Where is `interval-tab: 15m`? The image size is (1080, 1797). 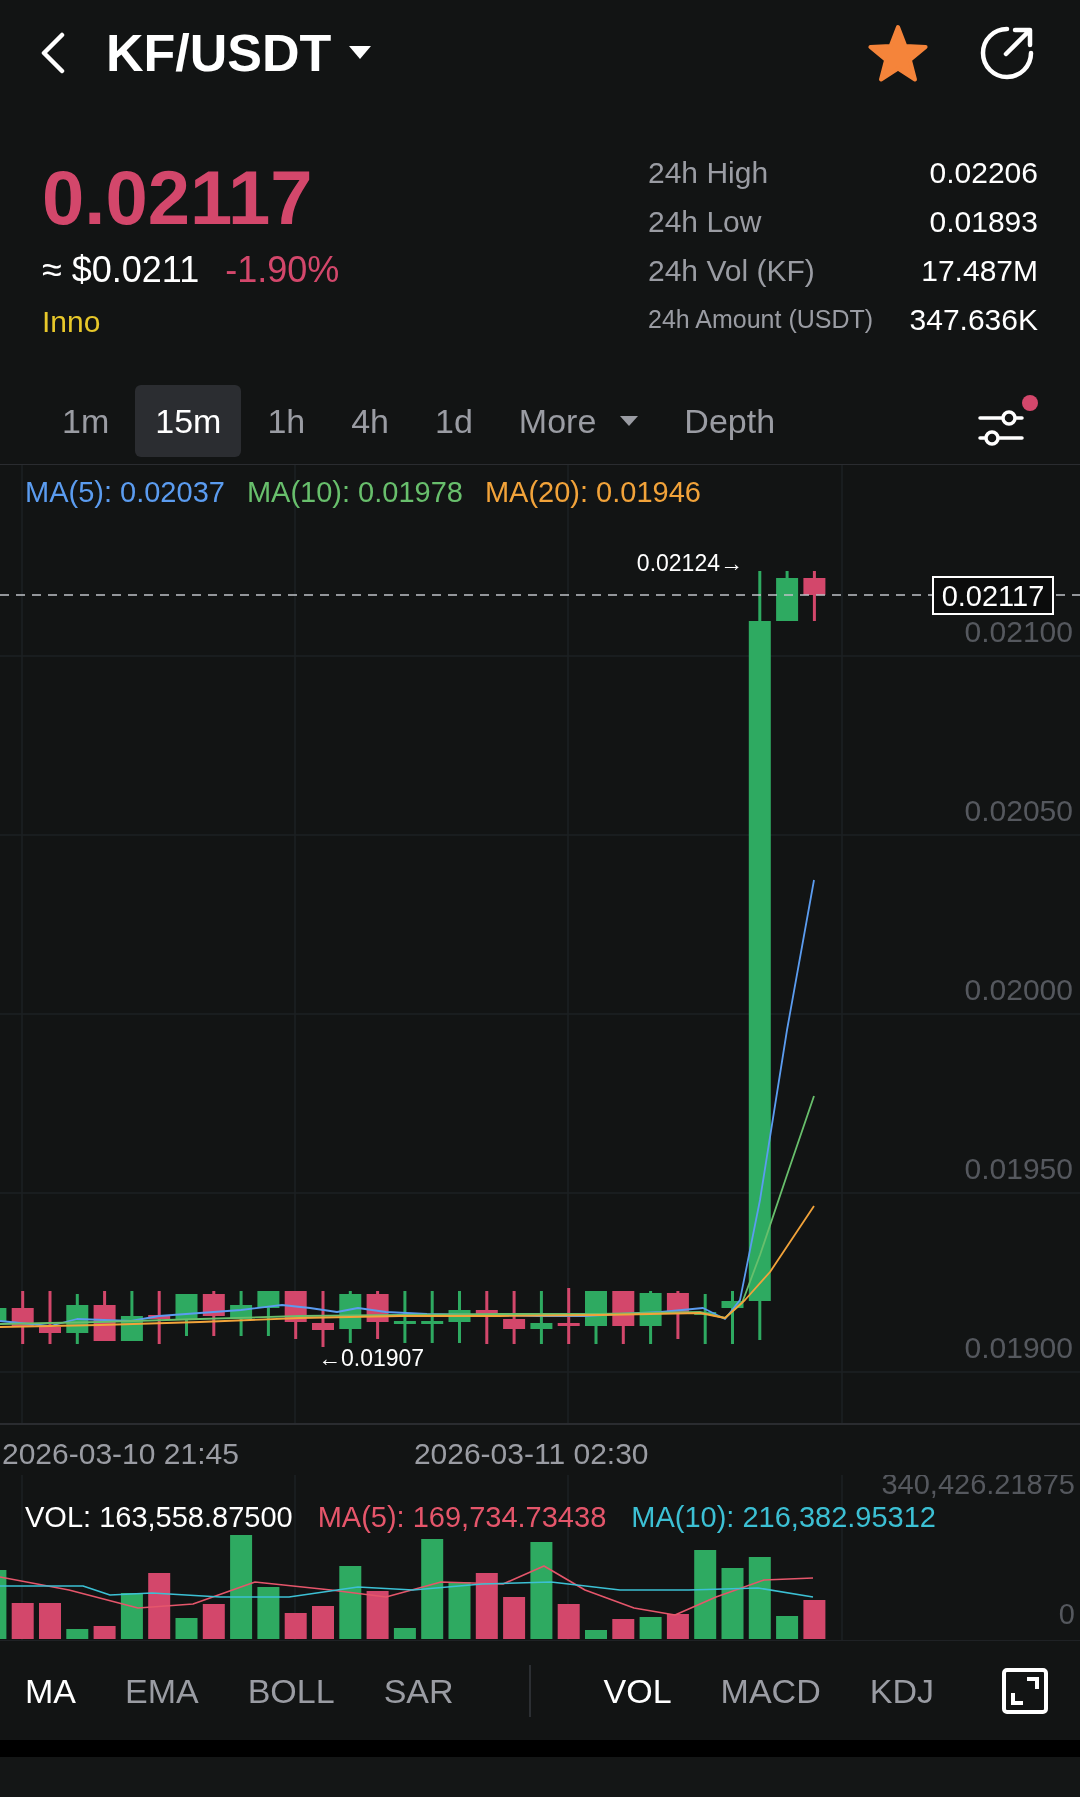
interval-tab: 15m is located at coordinates (188, 421).